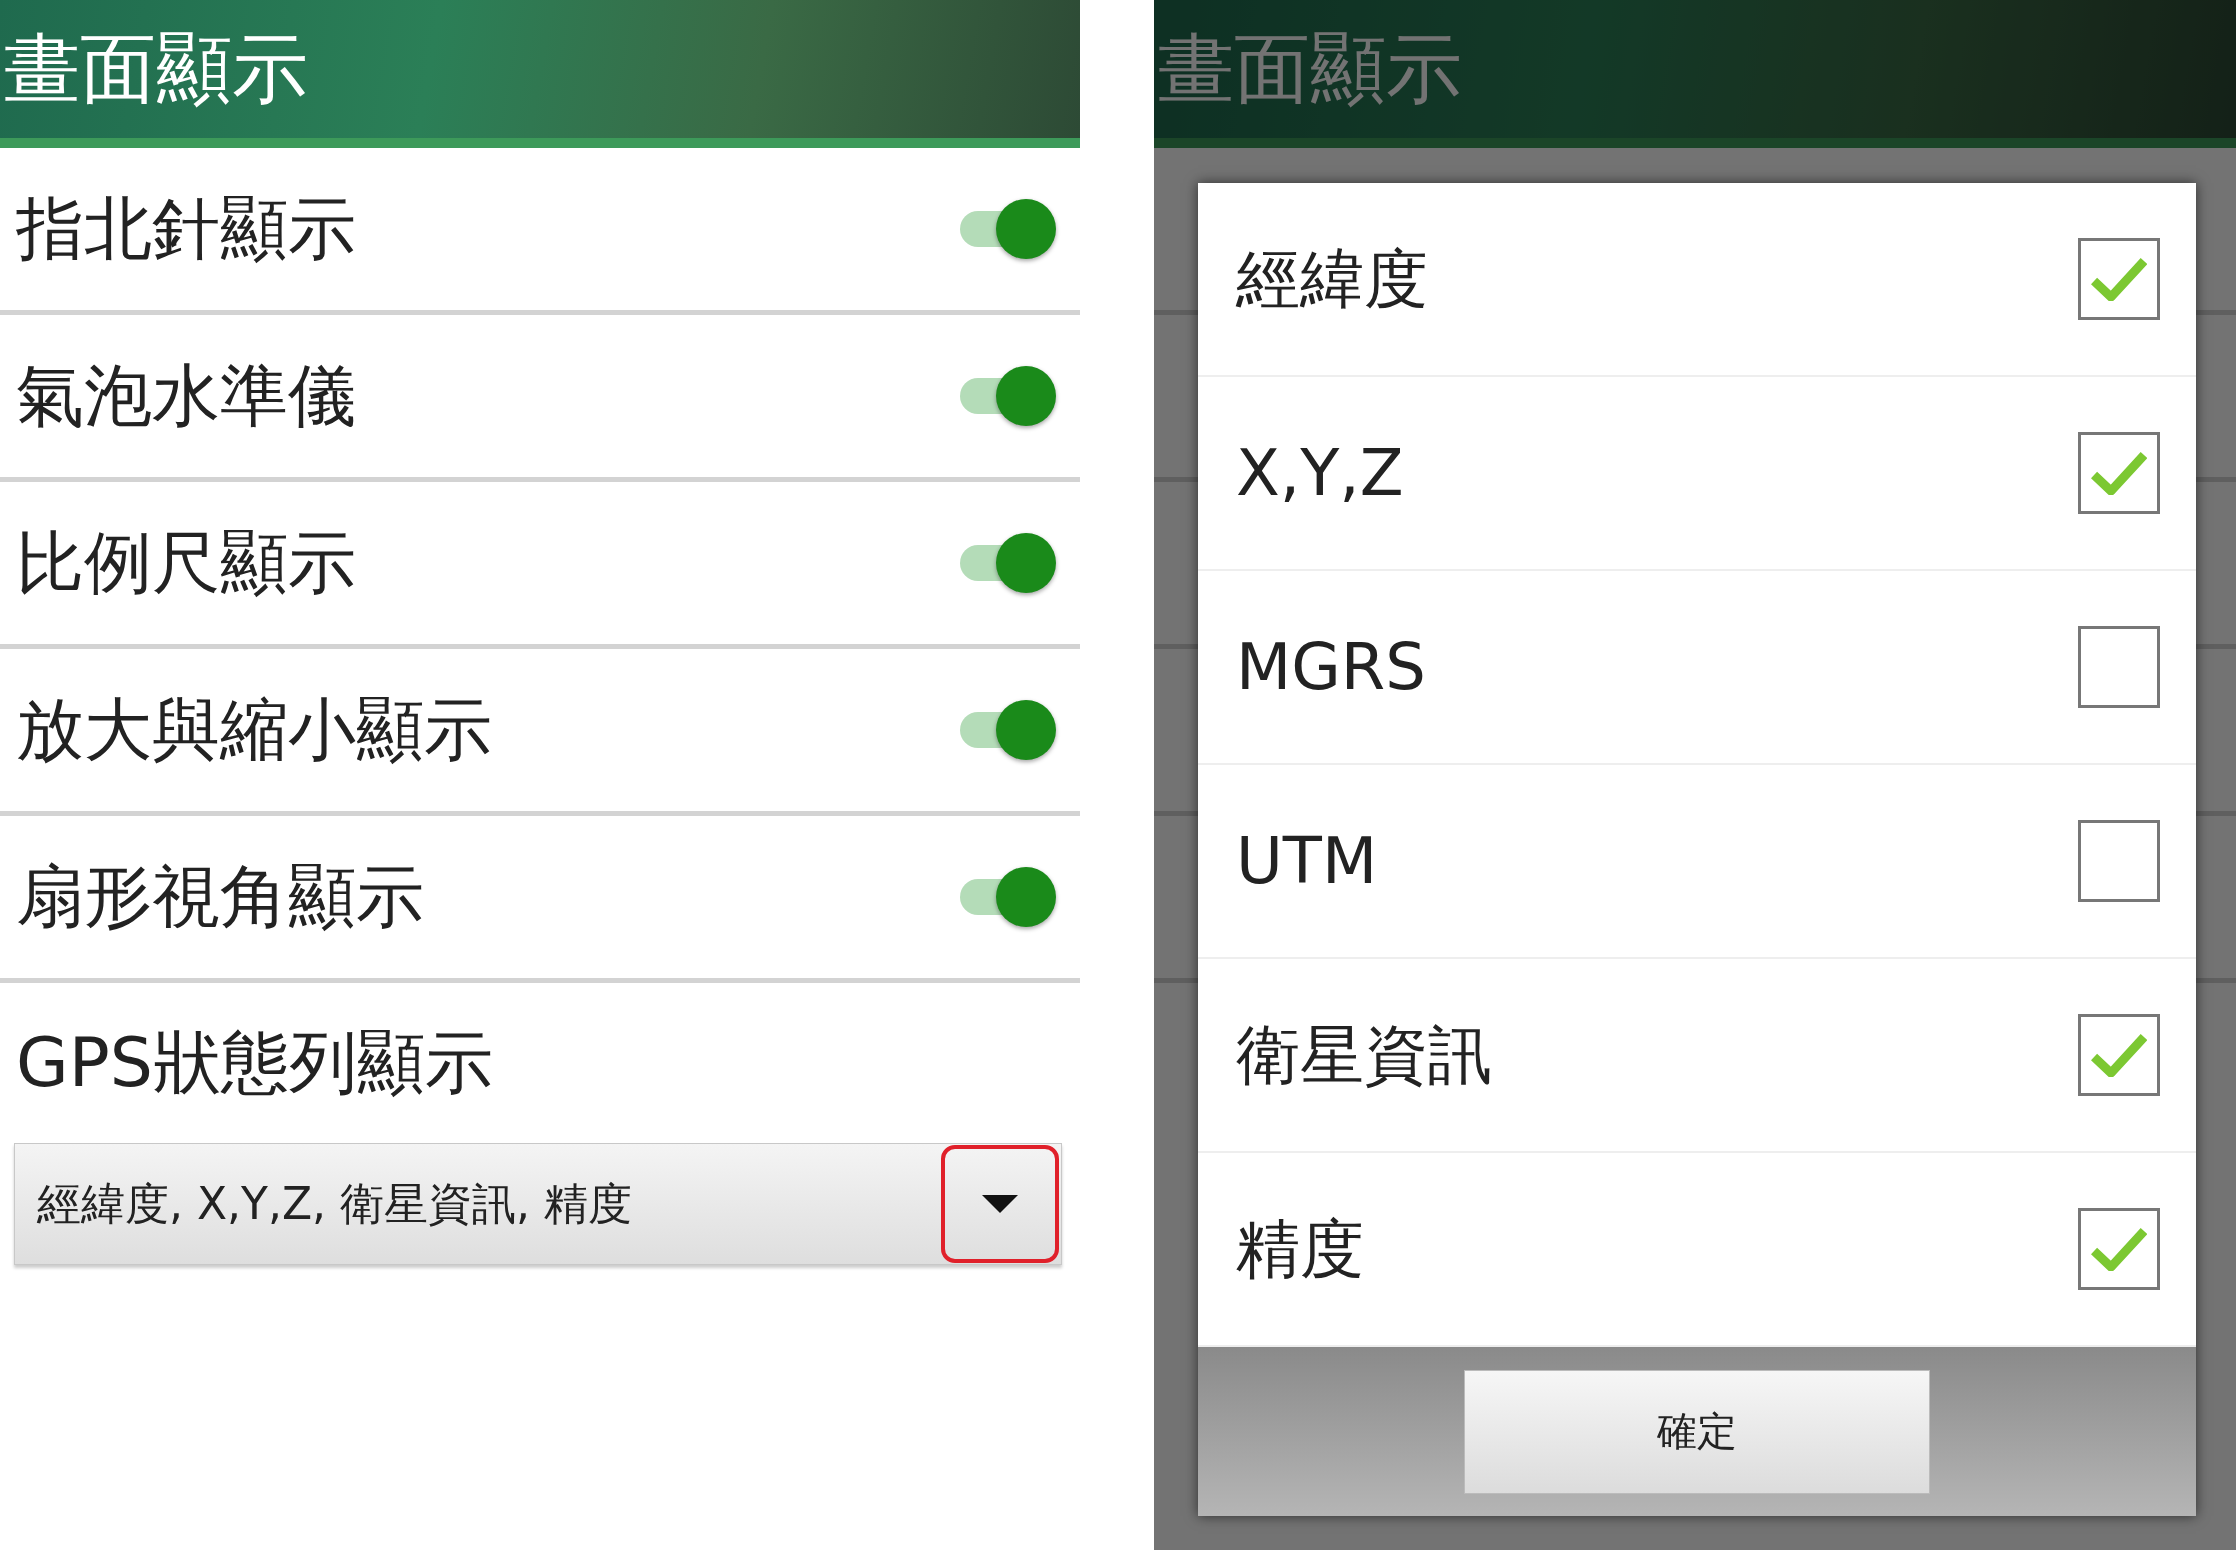  What do you see at coordinates (1697, 668) in the screenshot?
I see `option-row: MGRS` at bounding box center [1697, 668].